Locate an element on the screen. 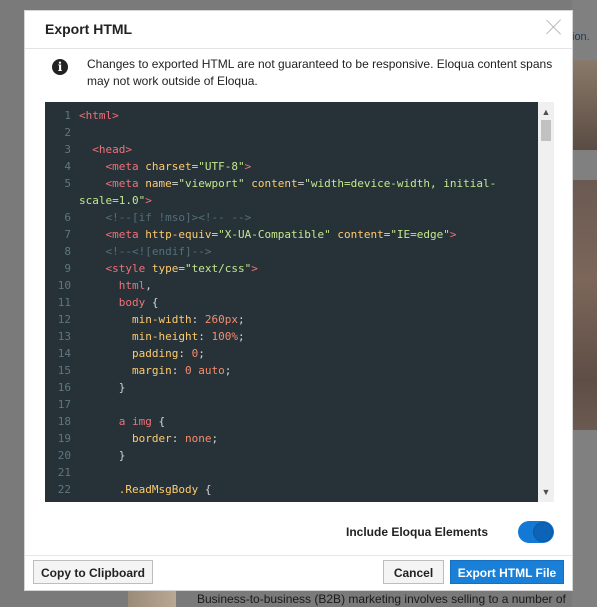  scroll-up-icon: ▲ is located at coordinates (546, 112).